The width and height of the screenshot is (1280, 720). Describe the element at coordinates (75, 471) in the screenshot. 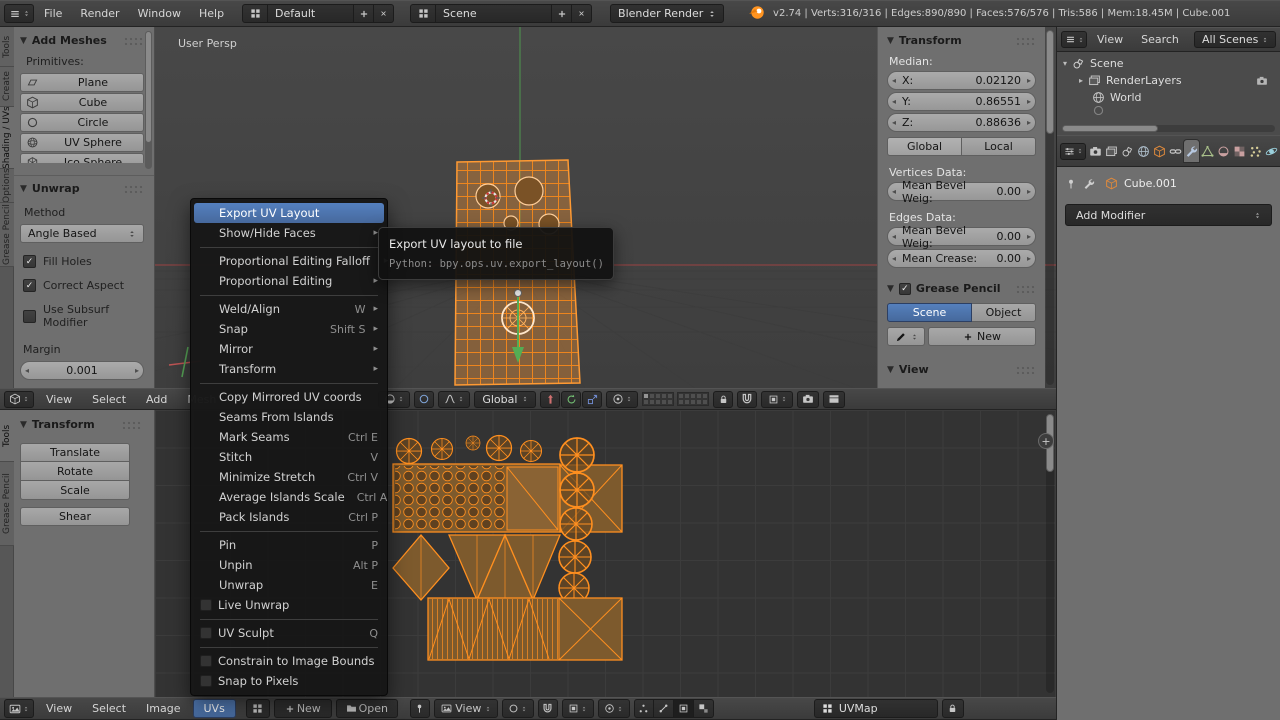

I see `rotate-button: Rotate` at that location.